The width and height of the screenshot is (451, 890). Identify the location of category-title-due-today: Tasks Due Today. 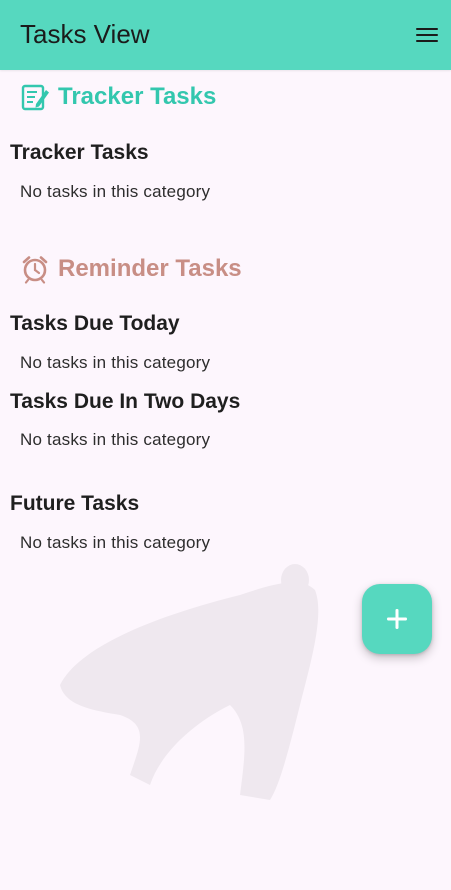
(95, 323).